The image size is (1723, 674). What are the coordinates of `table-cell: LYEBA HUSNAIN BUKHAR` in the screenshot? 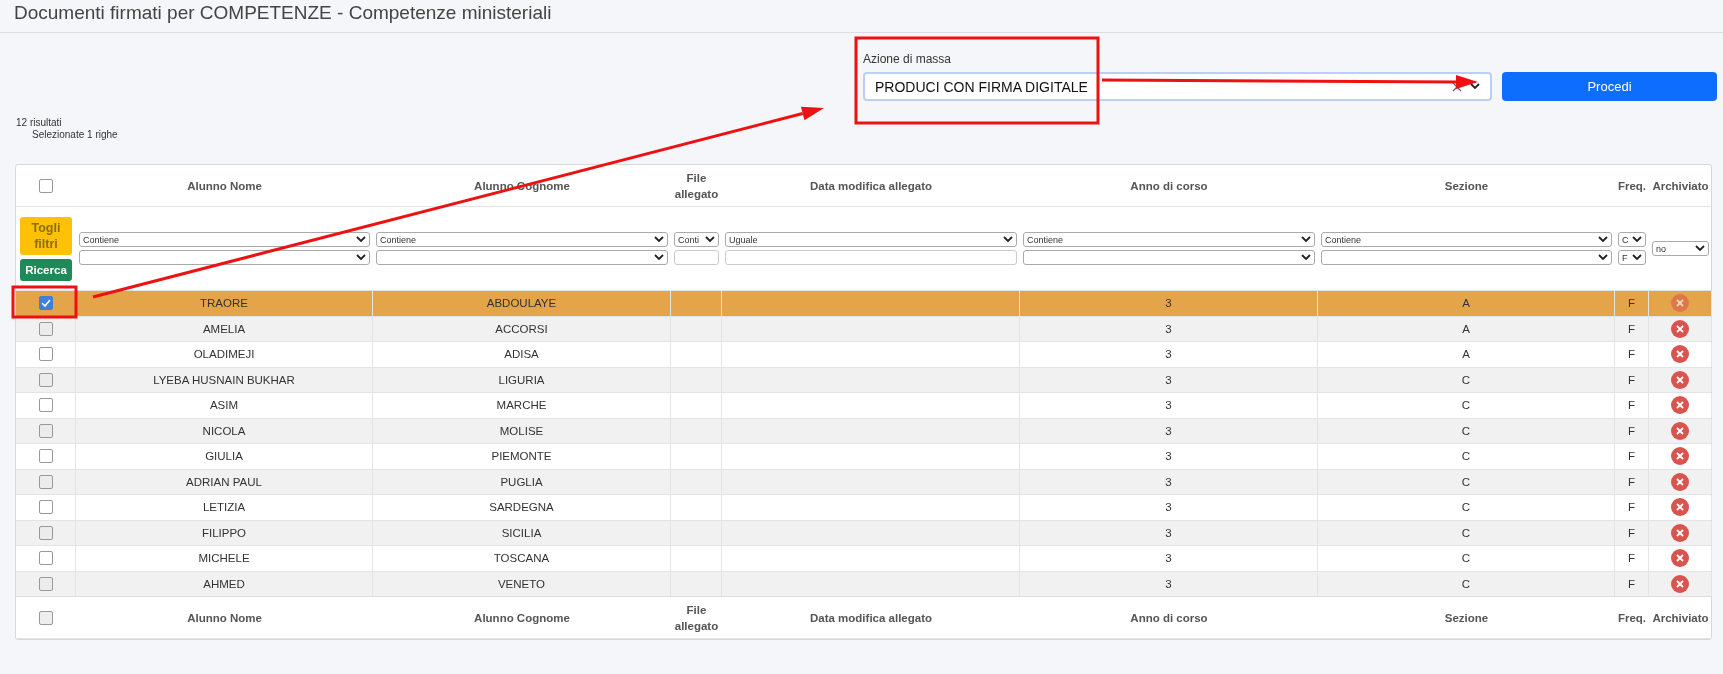 It's located at (224, 379).